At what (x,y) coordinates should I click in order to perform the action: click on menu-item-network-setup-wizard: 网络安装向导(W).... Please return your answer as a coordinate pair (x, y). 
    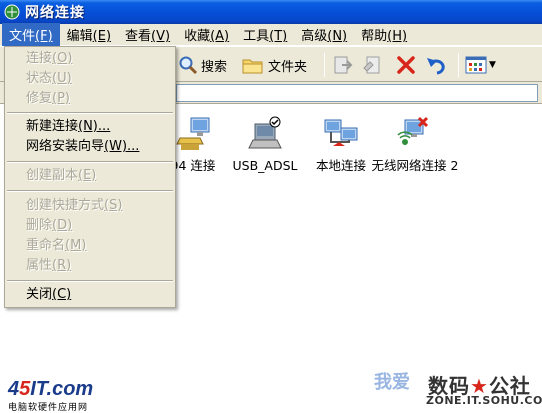
    Looking at the image, I should click on (90, 147).